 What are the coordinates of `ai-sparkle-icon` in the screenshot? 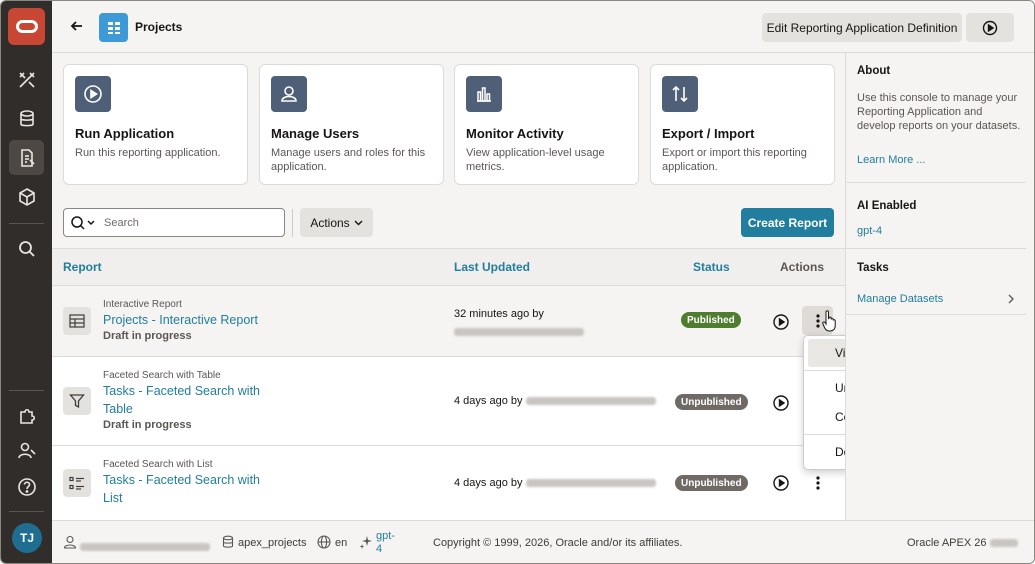 It's located at (365, 542).